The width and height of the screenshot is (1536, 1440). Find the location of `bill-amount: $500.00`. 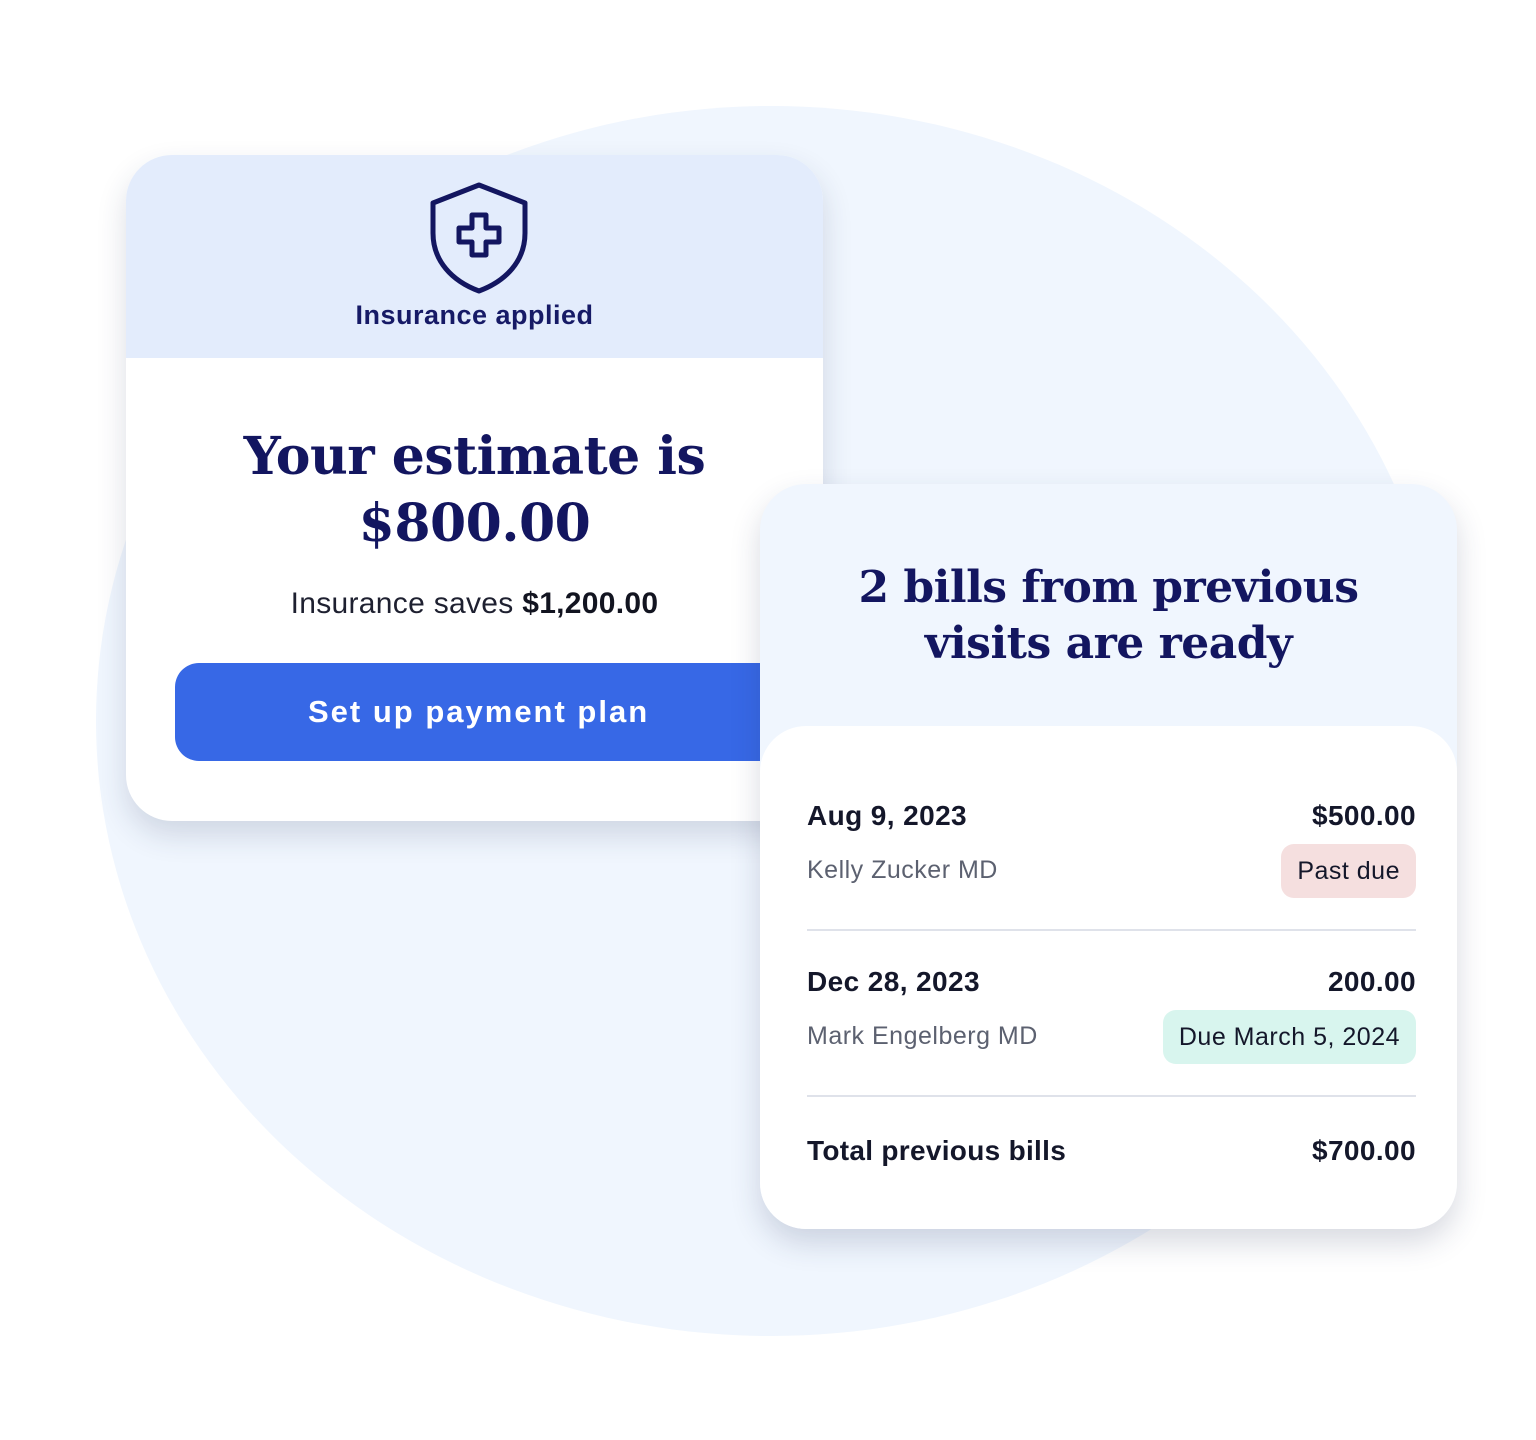

bill-amount: $500.00 is located at coordinates (1363, 815).